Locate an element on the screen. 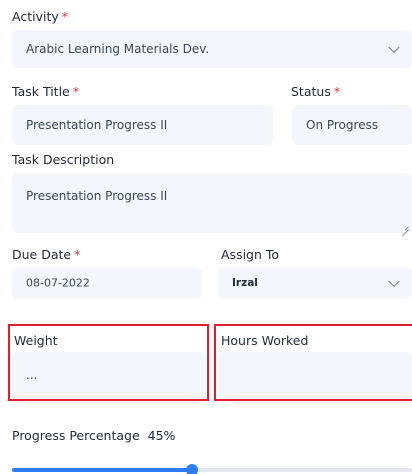 Image resolution: width=412 pixels, height=474 pixels. due-date-input: 08-07-2022 is located at coordinates (107, 283).